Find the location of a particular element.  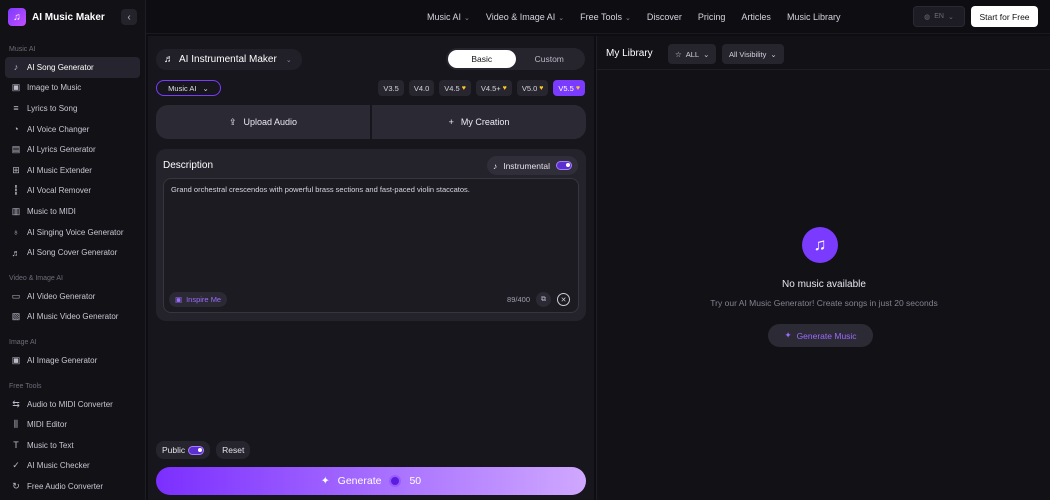

options-row: Public Reset is located at coordinates (203, 450).